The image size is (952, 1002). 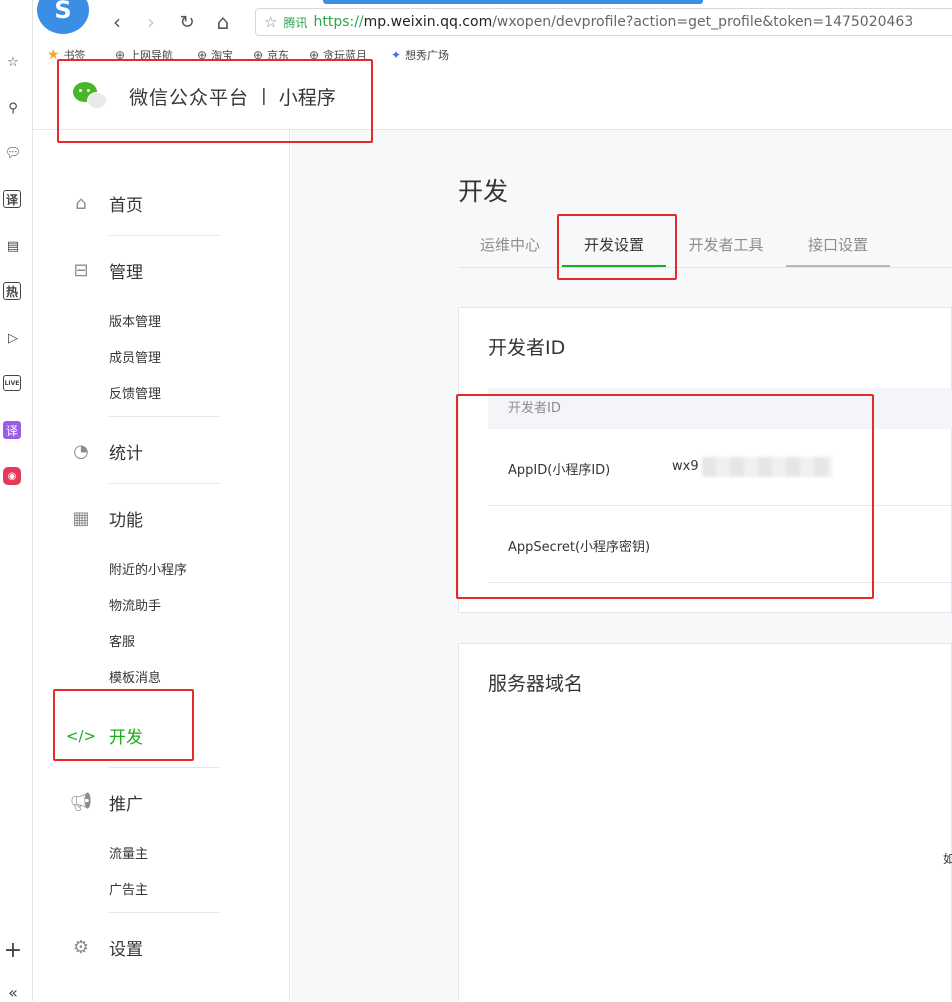 What do you see at coordinates (12, 291) in the screenshot?
I see `hot-icon: 热` at bounding box center [12, 291].